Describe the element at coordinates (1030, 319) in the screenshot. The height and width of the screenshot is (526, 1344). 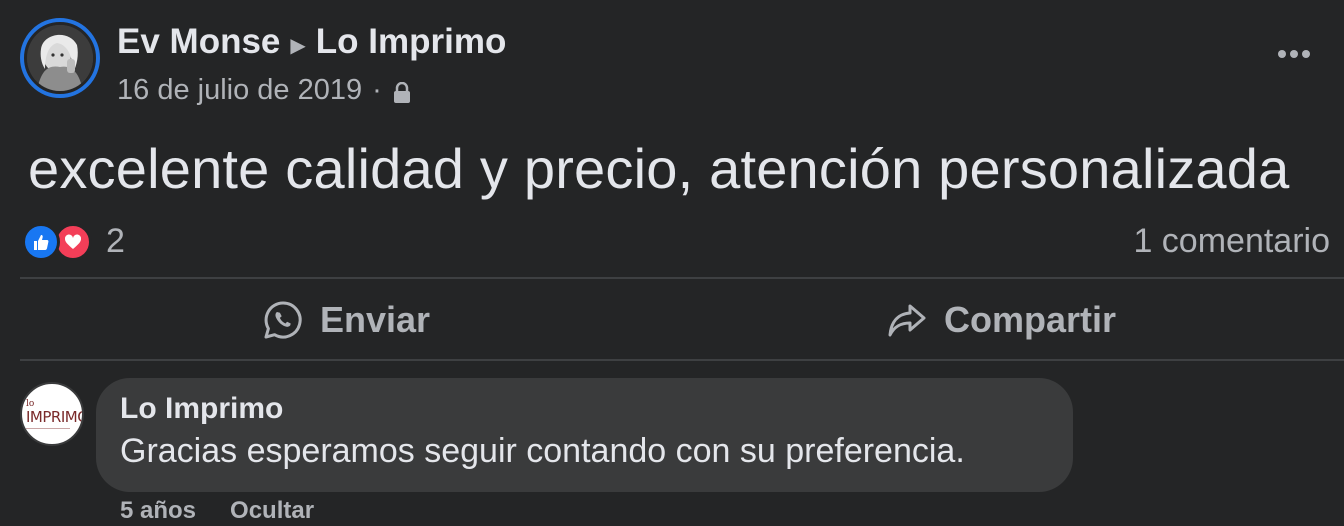
I see `share-label: Compartir` at that location.